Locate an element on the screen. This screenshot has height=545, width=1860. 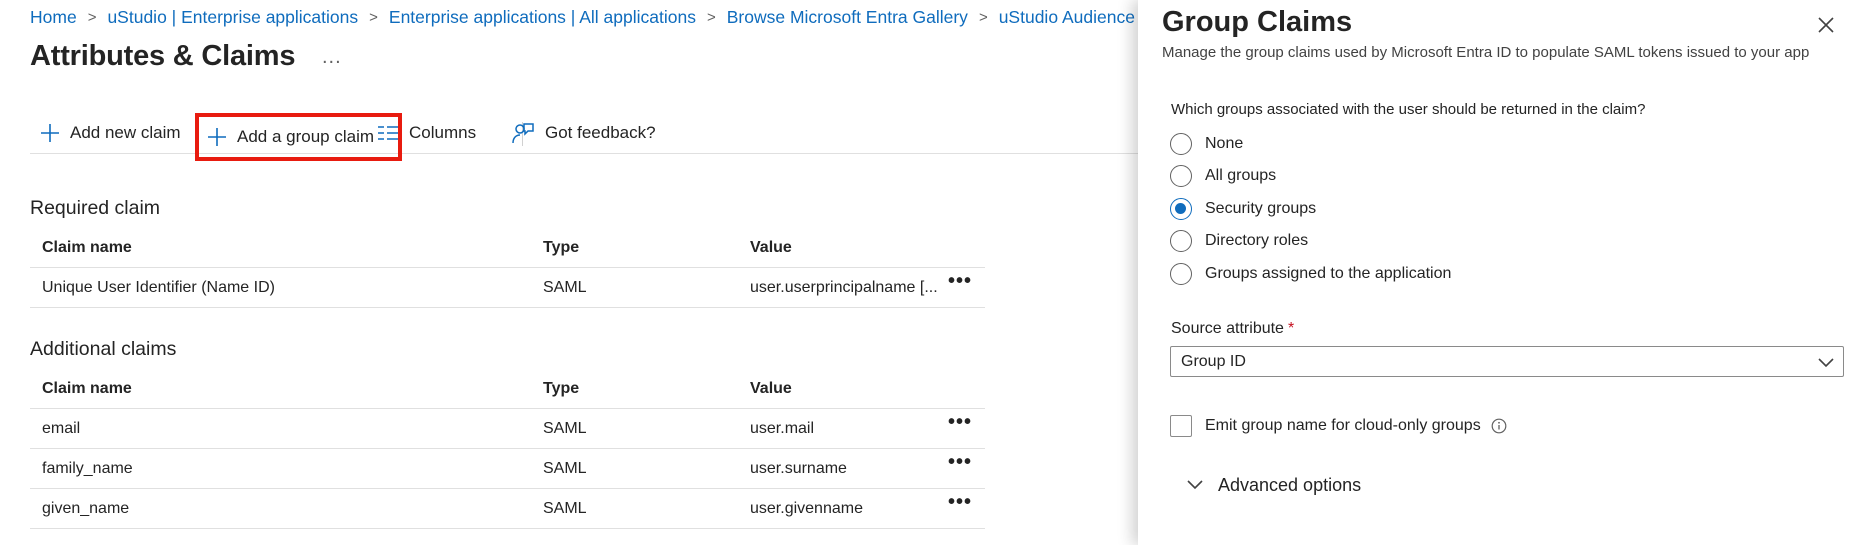
breadcrumb-home: Home is located at coordinates (53, 17).